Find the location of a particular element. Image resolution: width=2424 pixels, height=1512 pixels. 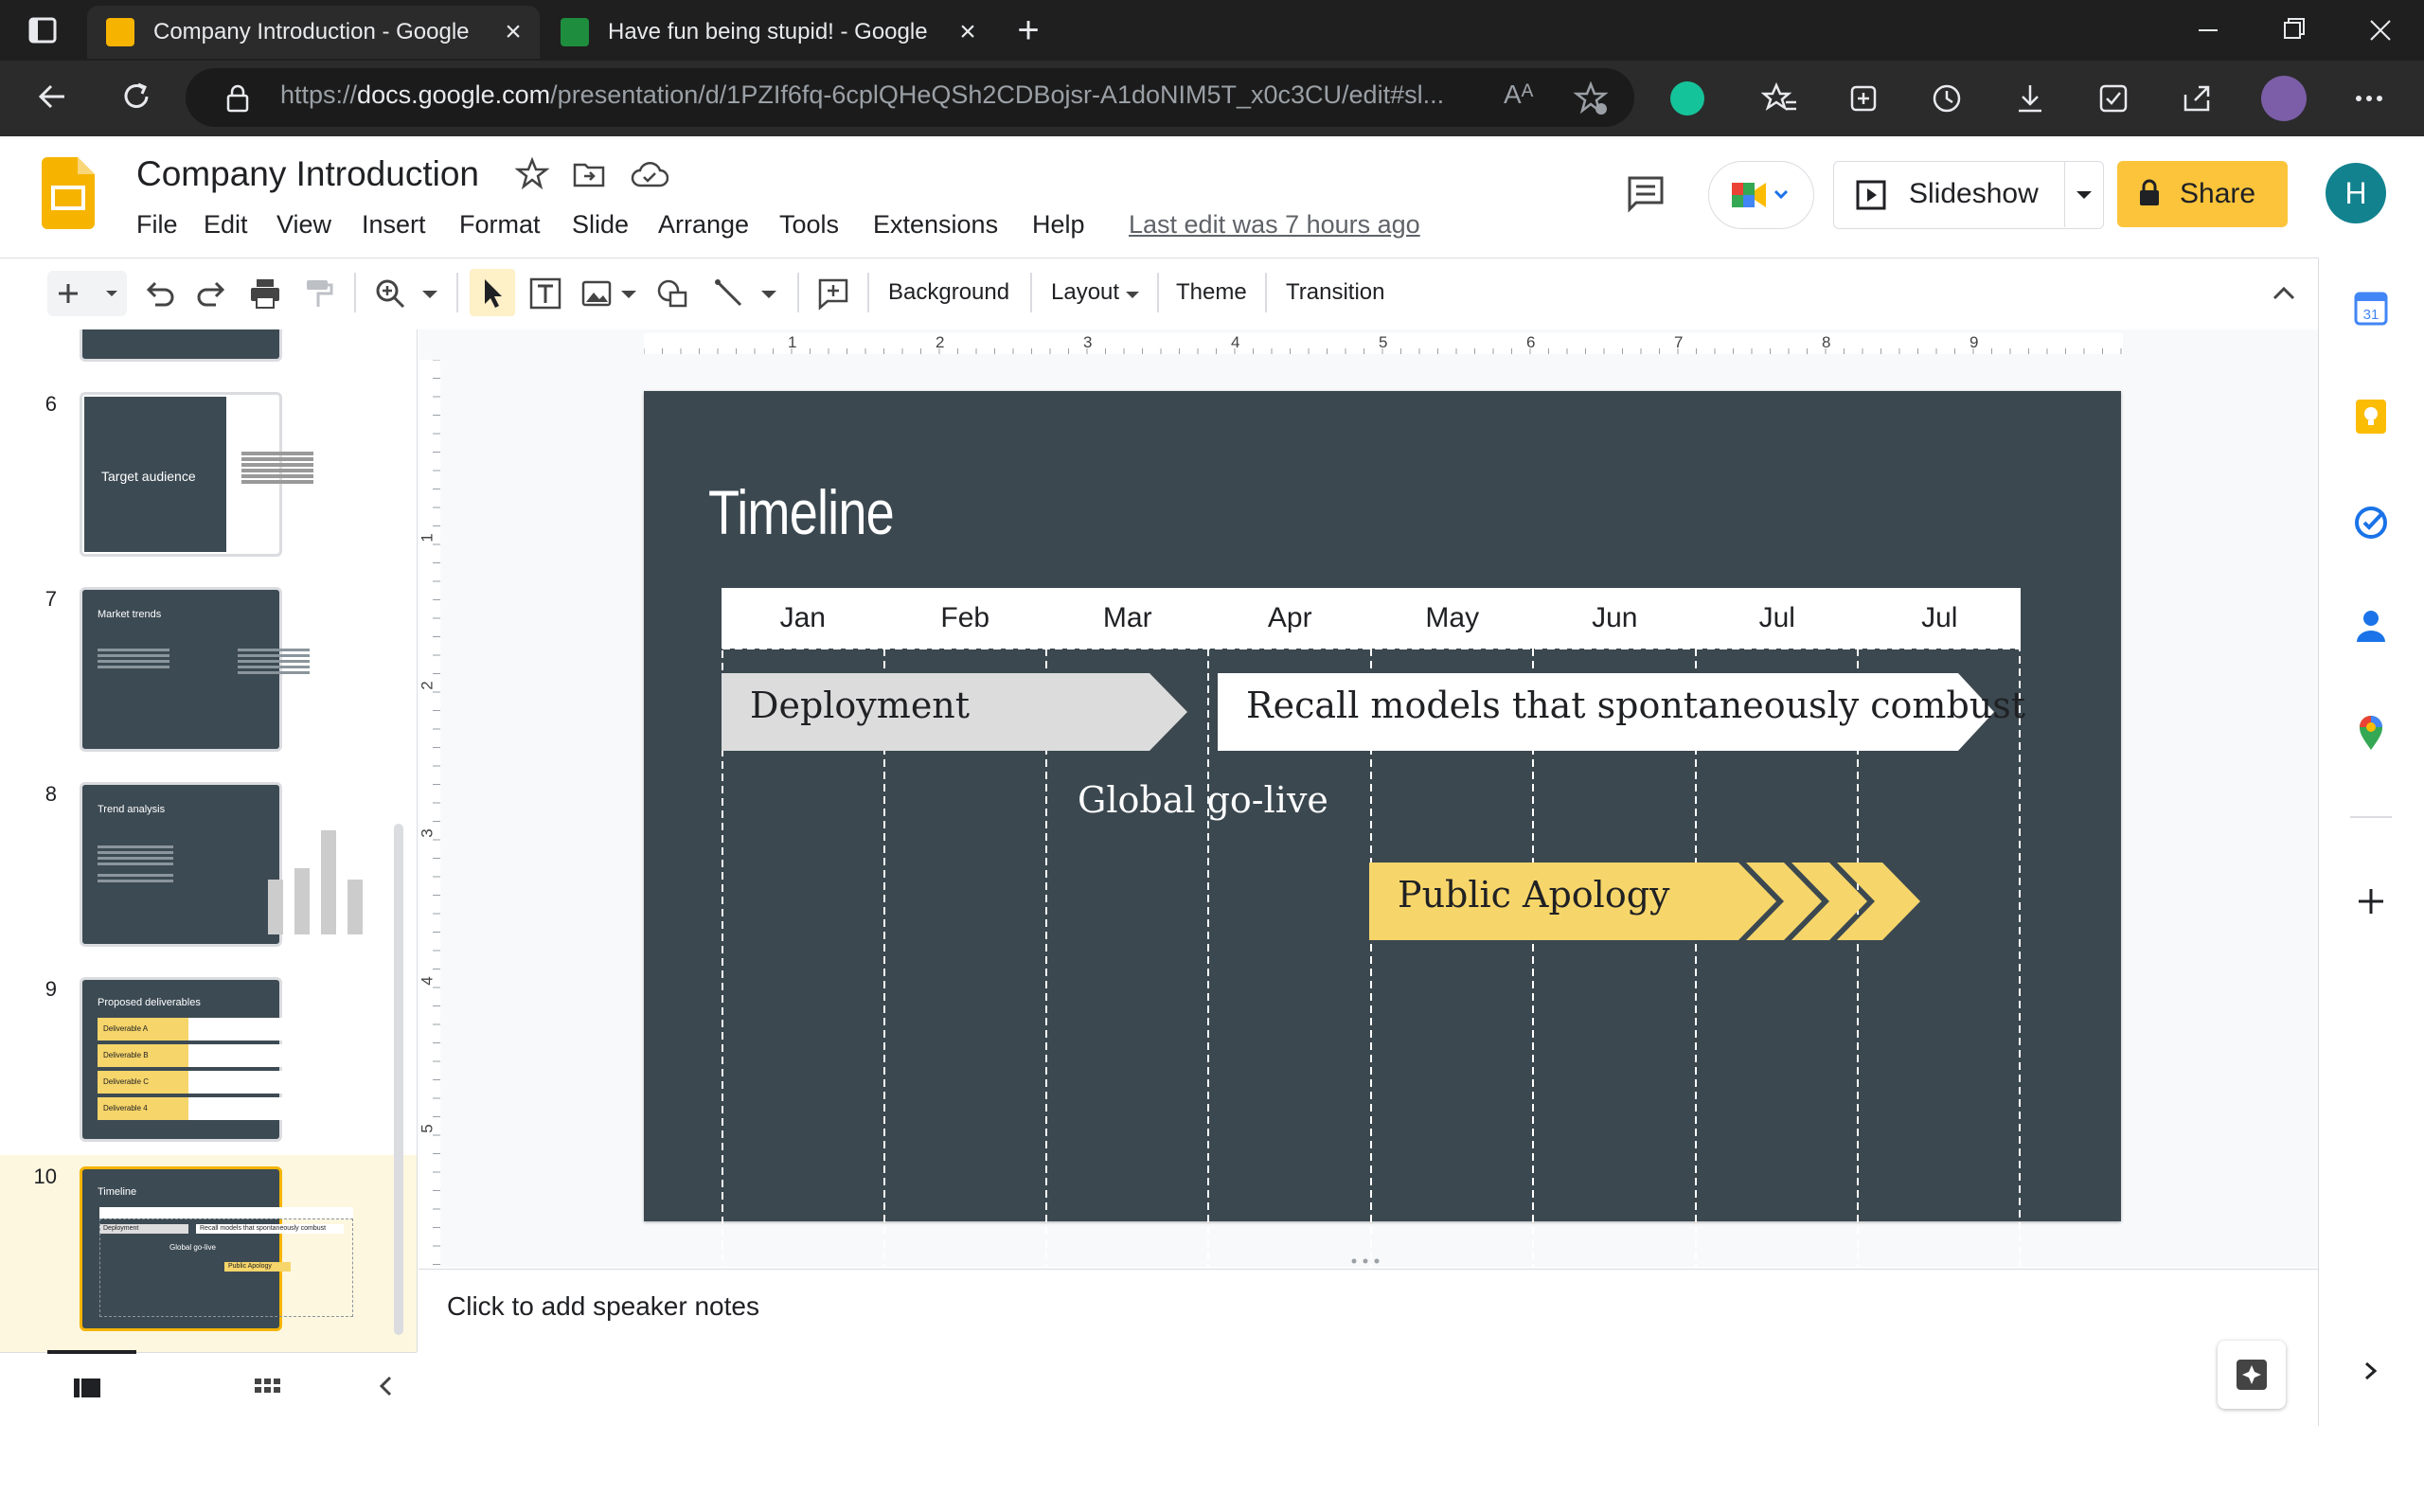

filmstrip-footer is located at coordinates (208, 1389).